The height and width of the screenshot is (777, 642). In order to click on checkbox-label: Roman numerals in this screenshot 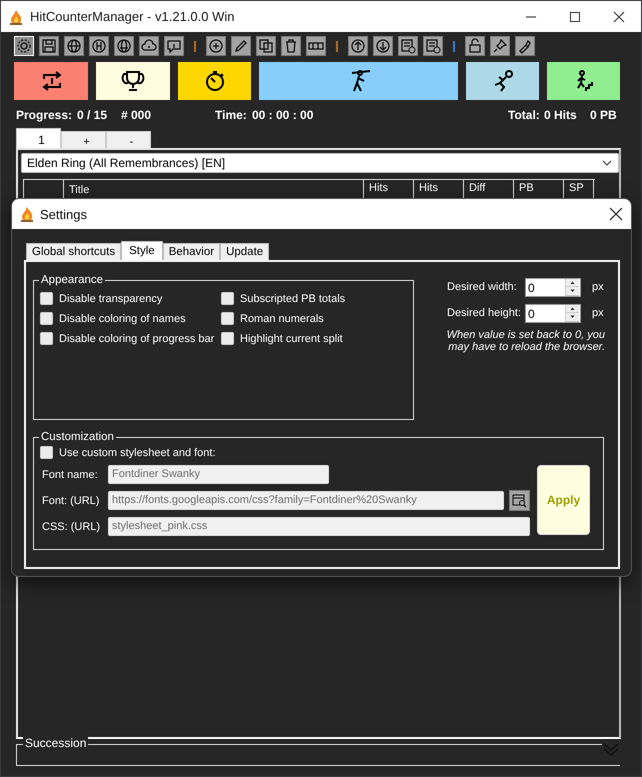, I will do `click(282, 318)`.